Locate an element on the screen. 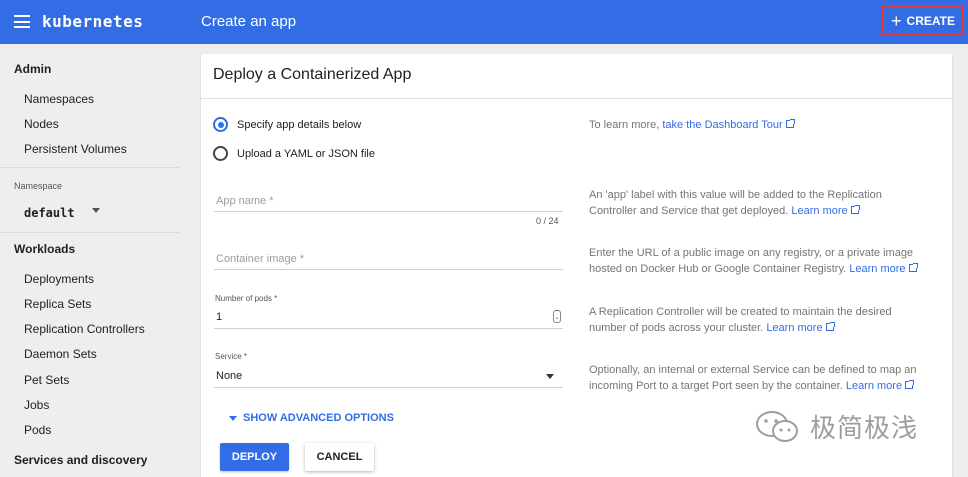 The image size is (968, 477). page-title: Create an app is located at coordinates (249, 21).